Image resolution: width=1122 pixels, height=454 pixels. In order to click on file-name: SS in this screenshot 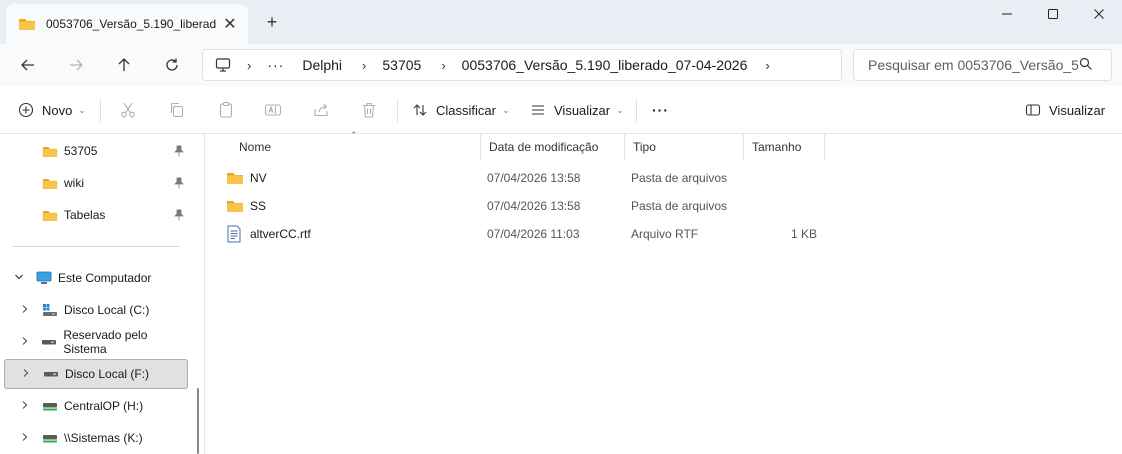, I will do `click(258, 206)`.